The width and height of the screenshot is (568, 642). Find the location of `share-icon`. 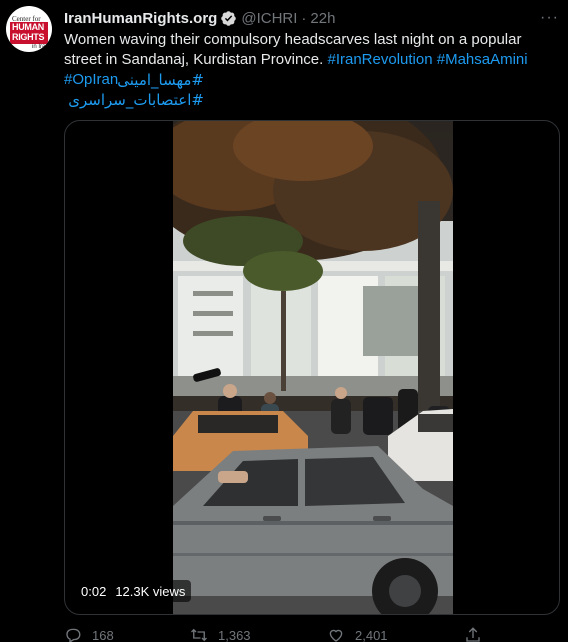

share-icon is located at coordinates (473, 634).